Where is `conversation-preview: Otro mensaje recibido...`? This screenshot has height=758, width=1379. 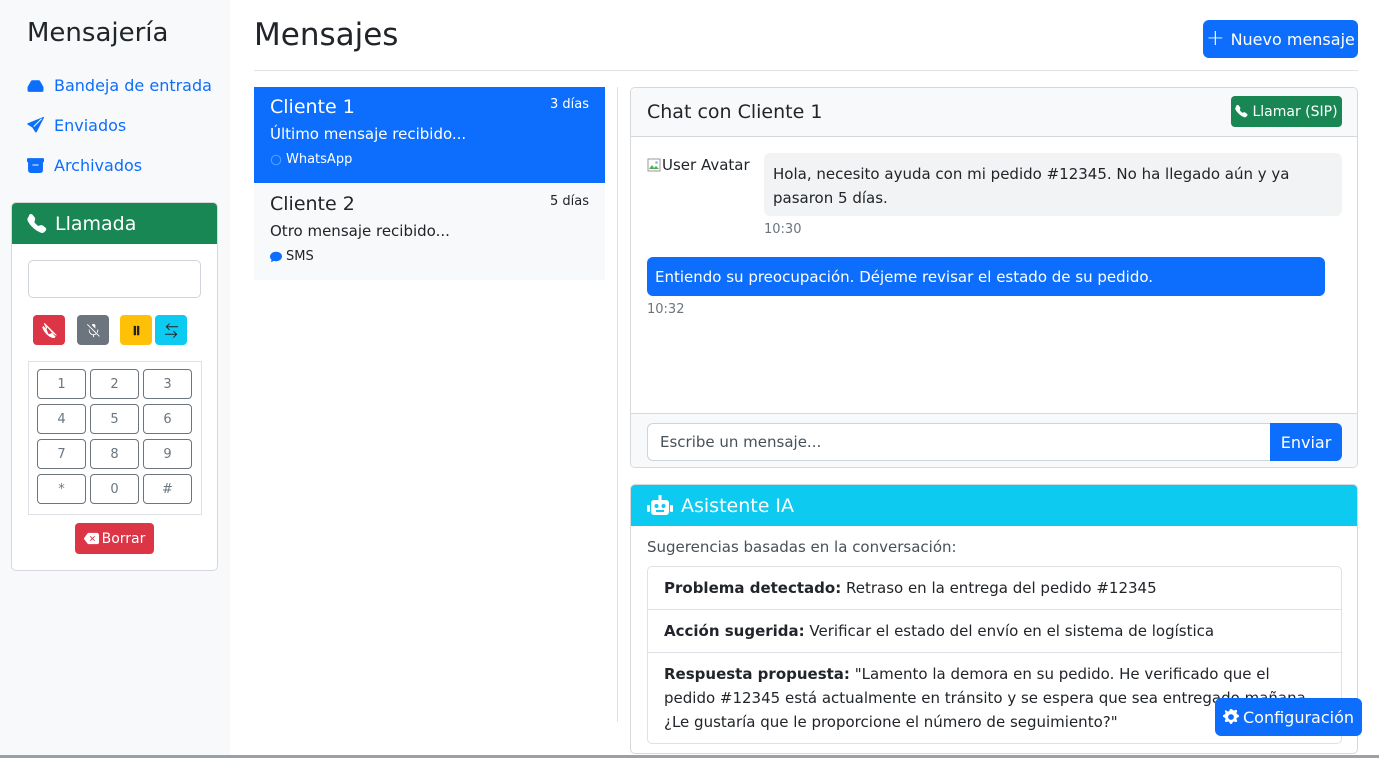
conversation-preview: Otro mensaje recibido... is located at coordinates (360, 231).